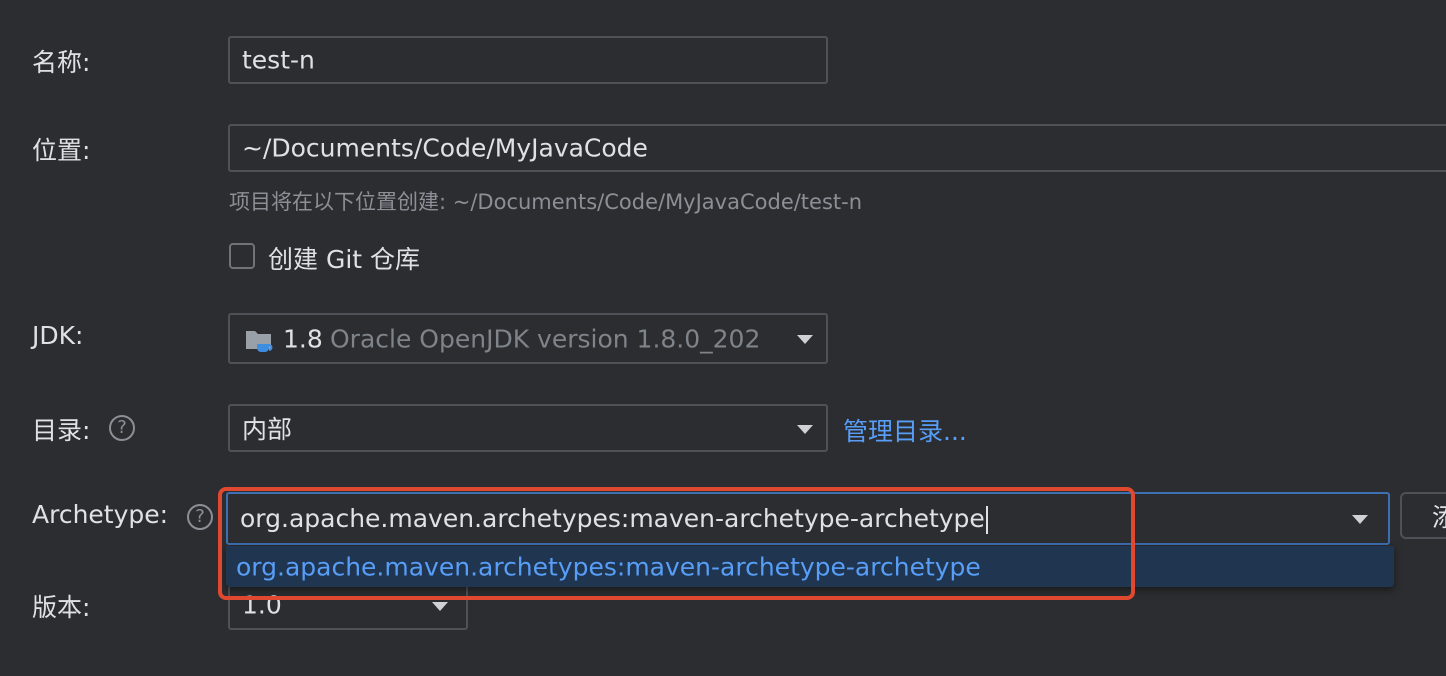 The image size is (1446, 676). I want to click on jdk-detail: Oracle OpenJDK version 1.8.0_202, so click(545, 338).